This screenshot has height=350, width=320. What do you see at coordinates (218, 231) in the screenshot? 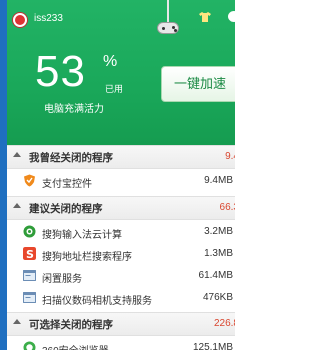
I see `program-size: 3.2MB` at bounding box center [218, 231].